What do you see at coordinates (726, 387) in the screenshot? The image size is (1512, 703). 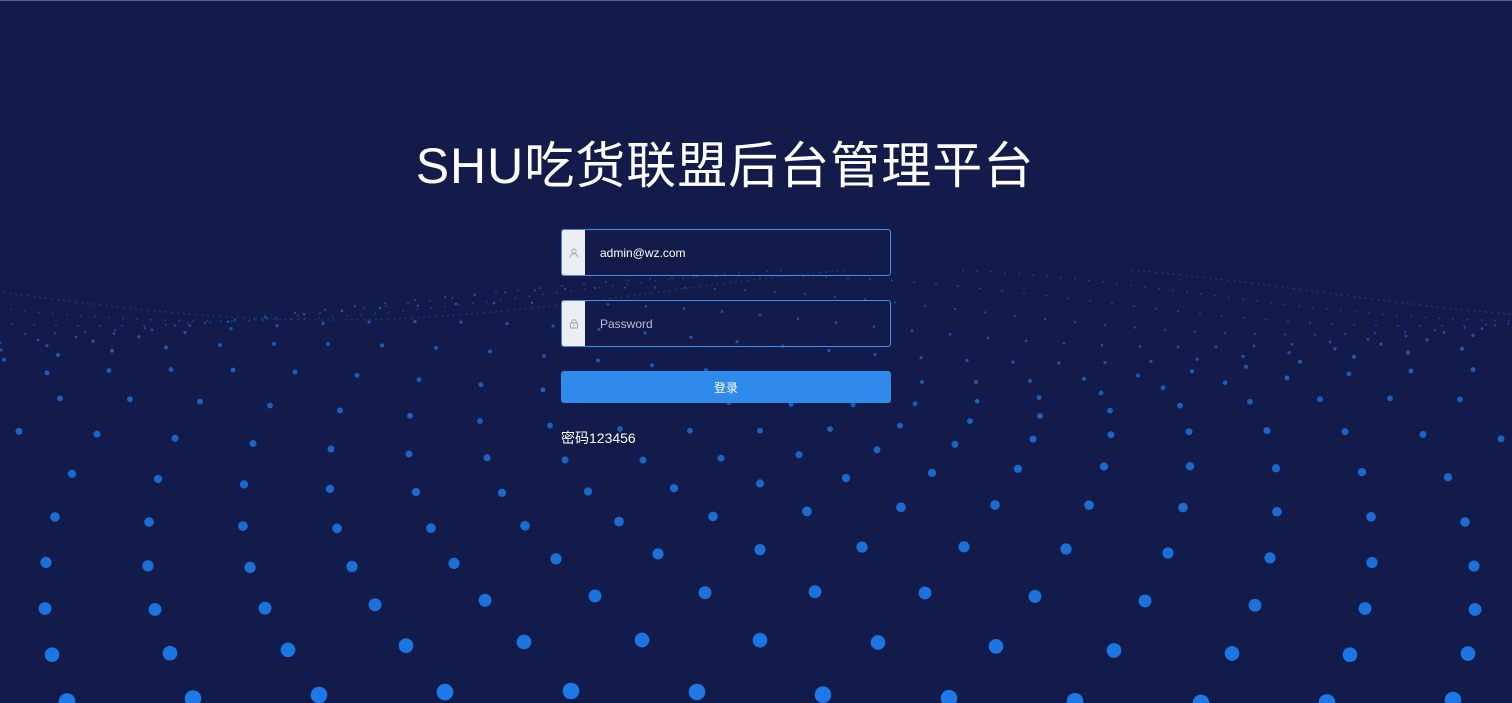 I see `login-button: 登录` at bounding box center [726, 387].